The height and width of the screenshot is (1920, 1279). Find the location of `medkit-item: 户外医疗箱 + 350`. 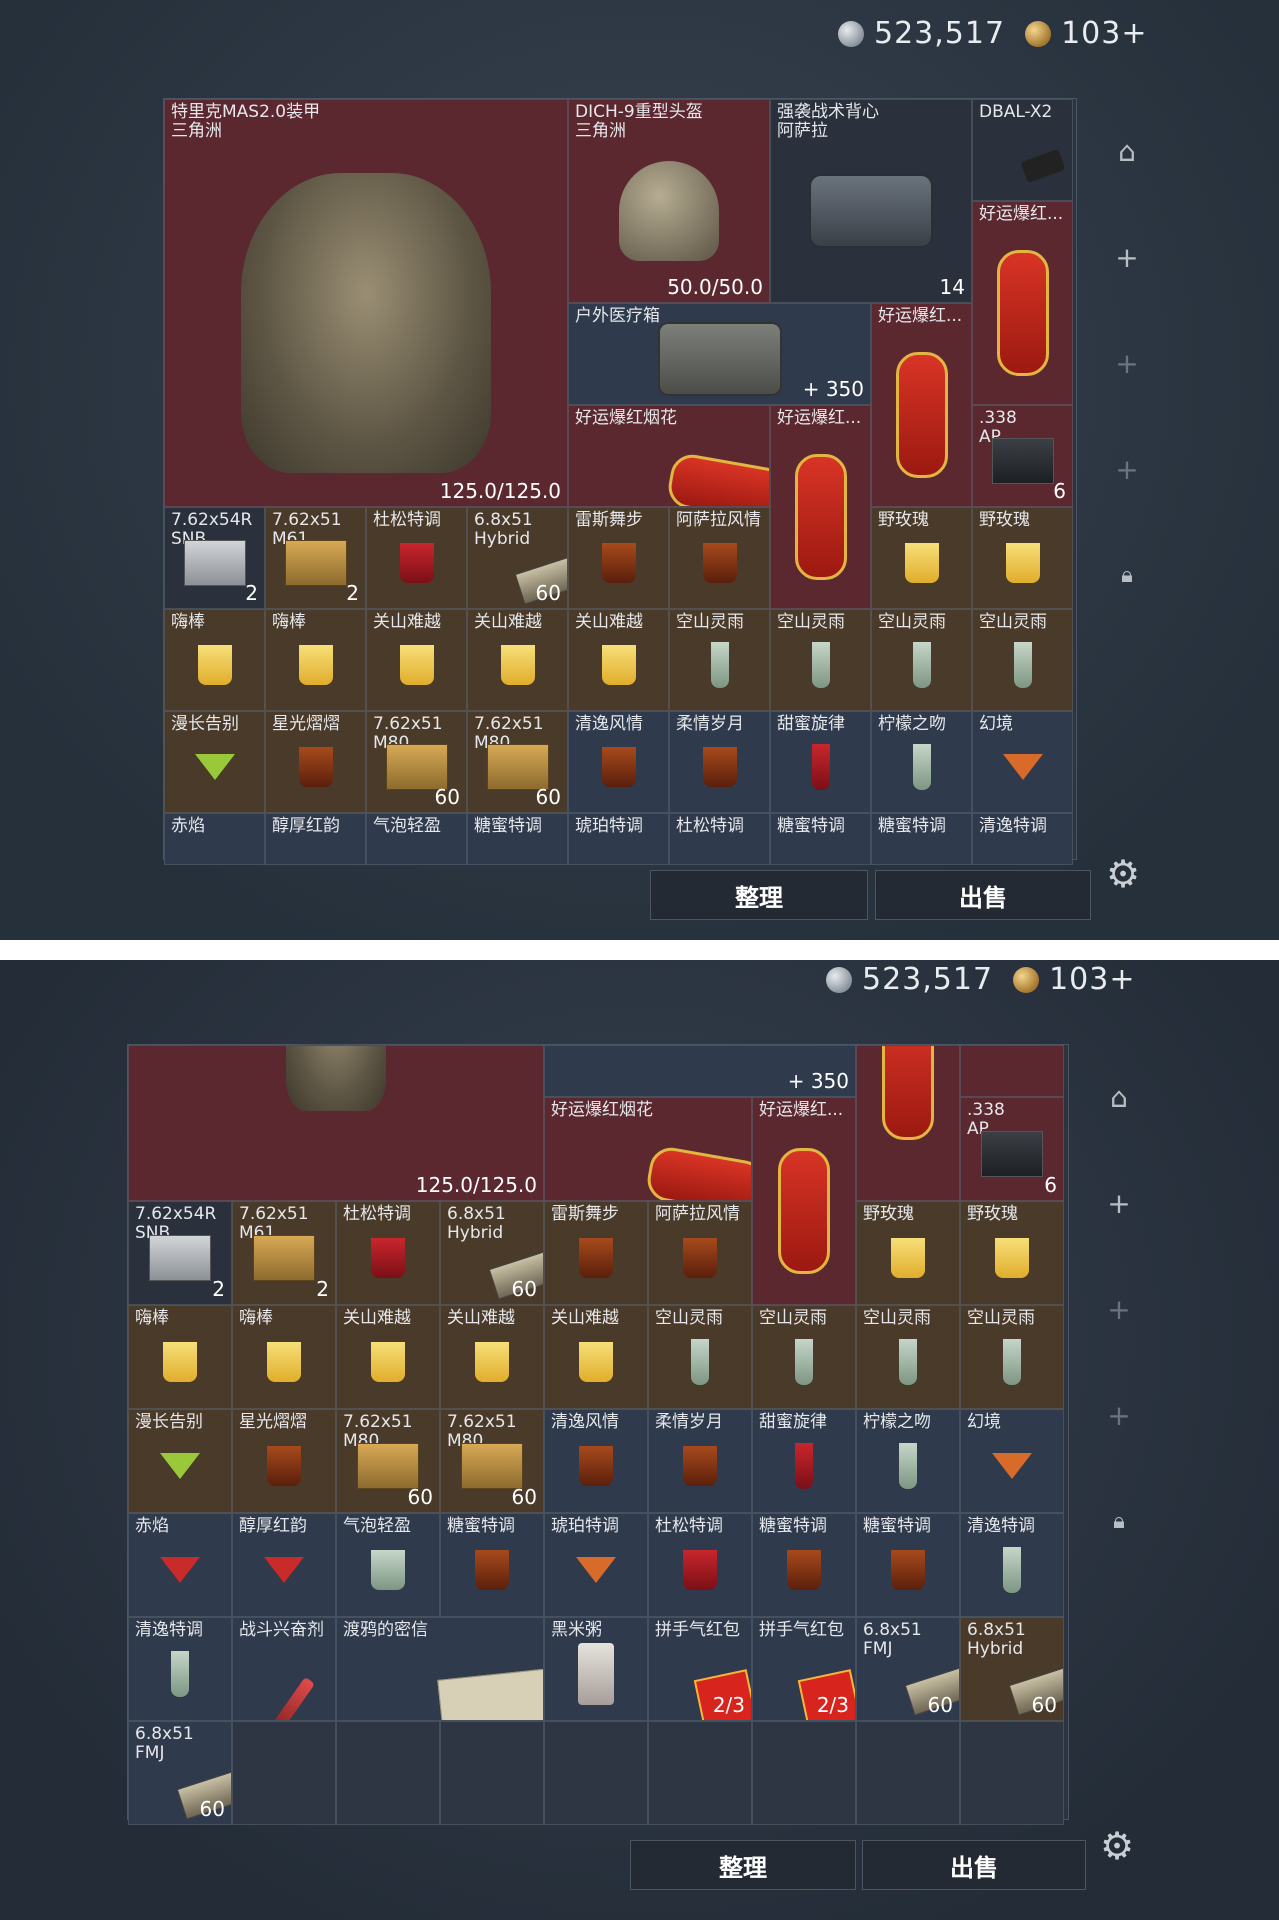

medkit-item: 户外医疗箱 + 350 is located at coordinates (719, 354).